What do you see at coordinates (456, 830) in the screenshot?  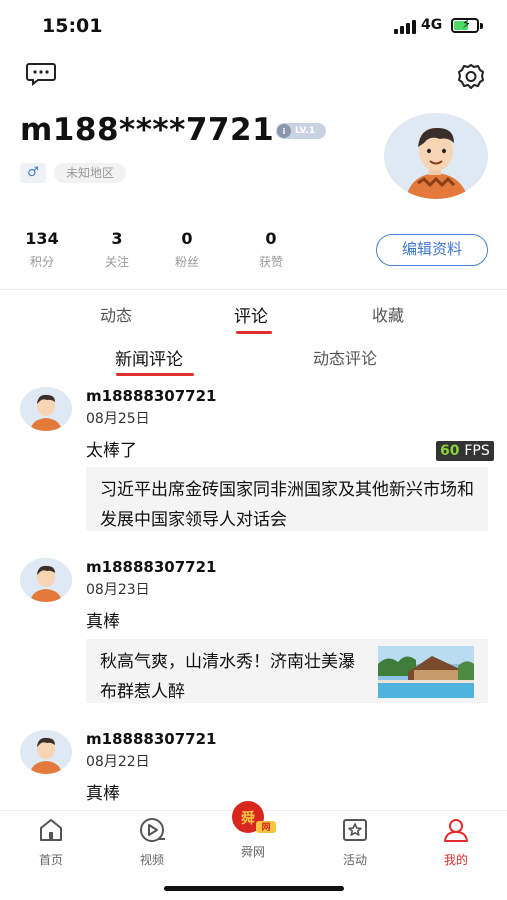 I see `profile-icon` at bounding box center [456, 830].